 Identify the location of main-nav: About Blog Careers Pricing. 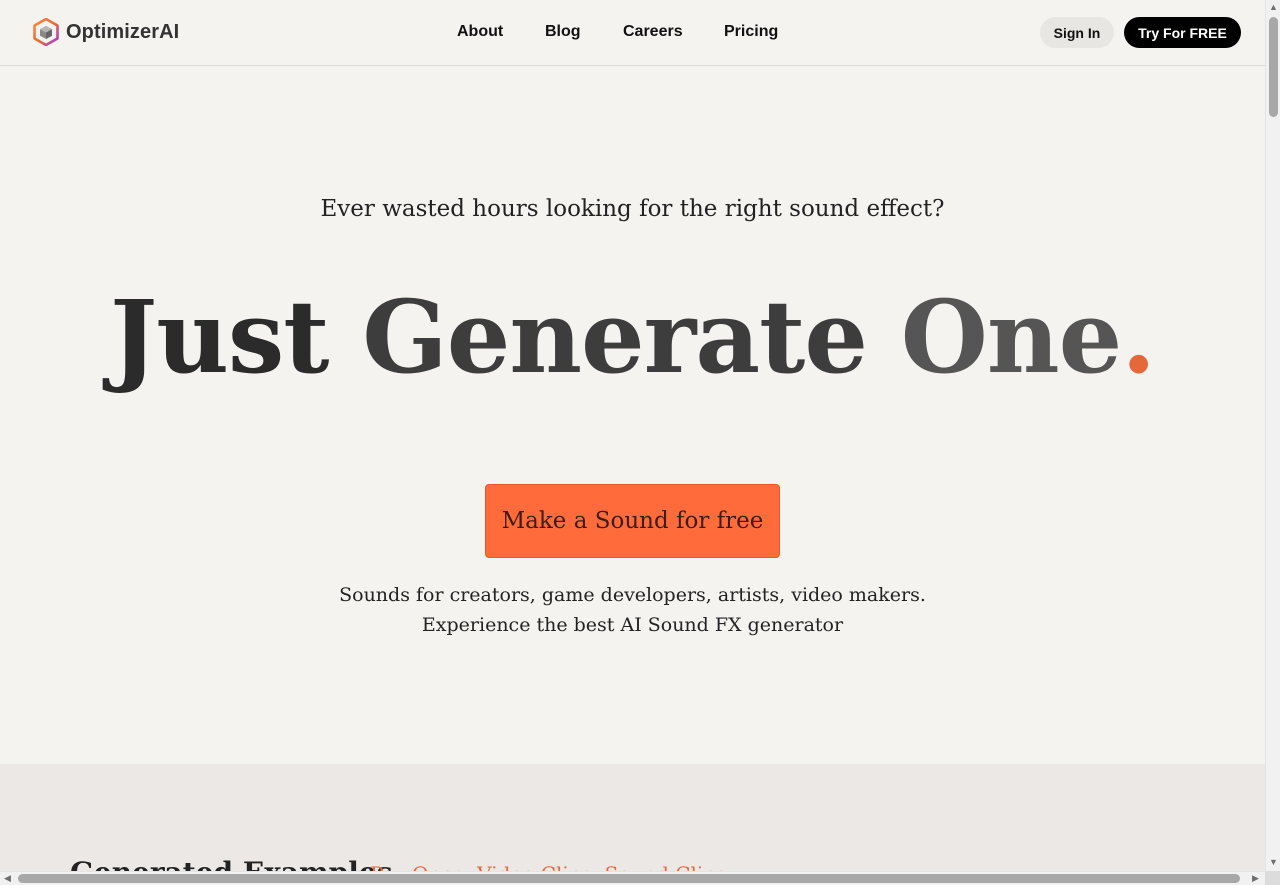
(625, 32).